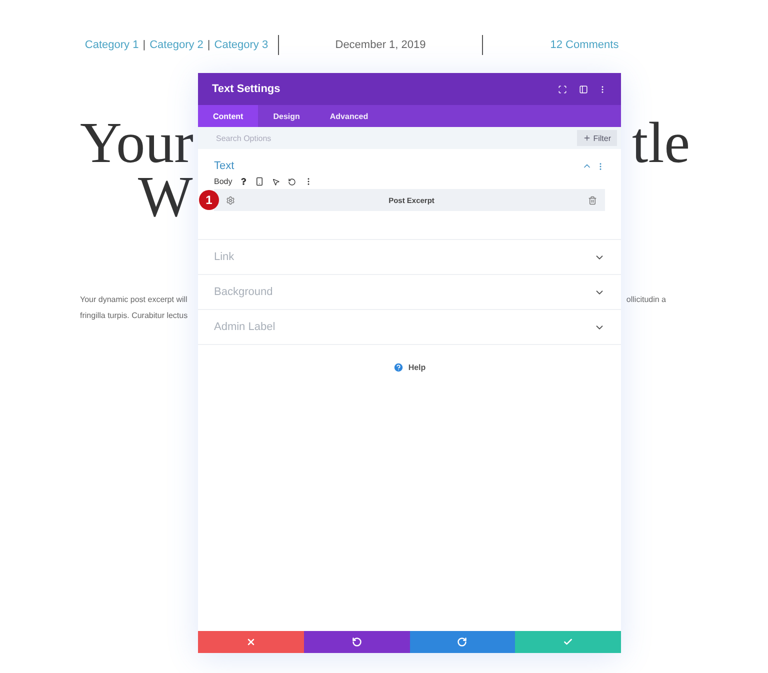 This screenshot has width=768, height=673. Describe the element at coordinates (404, 327) in the screenshot. I see `section-toggle: Admin Label` at that location.